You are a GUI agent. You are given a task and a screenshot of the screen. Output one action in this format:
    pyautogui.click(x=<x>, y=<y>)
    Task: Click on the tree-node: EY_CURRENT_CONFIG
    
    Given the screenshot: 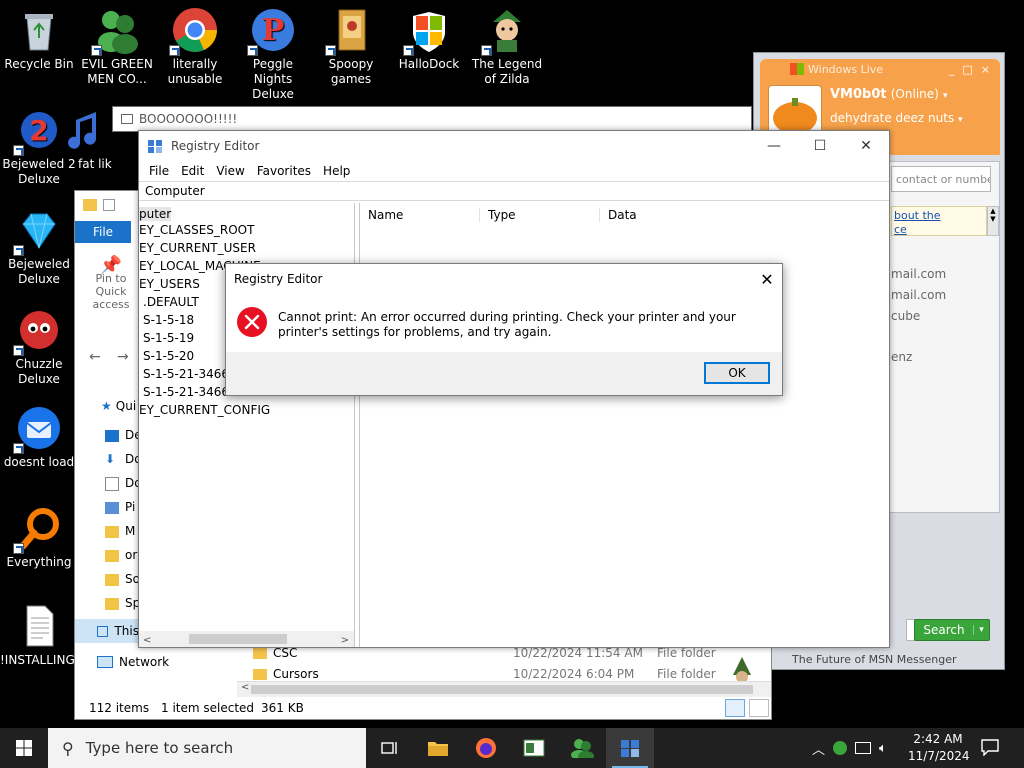 What is the action you would take?
    pyautogui.click(x=246, y=410)
    